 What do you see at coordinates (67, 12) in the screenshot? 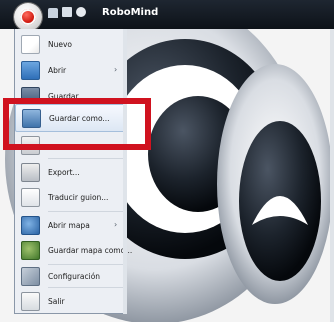
I see `quick-access-save-icon` at bounding box center [67, 12].